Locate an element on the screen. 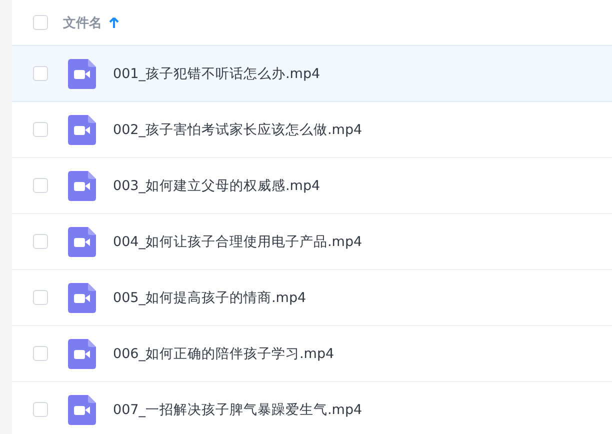  sort-arrow-icon is located at coordinates (114, 22).